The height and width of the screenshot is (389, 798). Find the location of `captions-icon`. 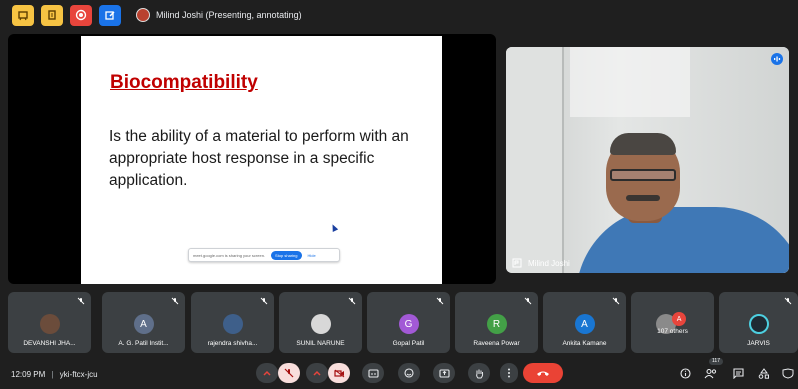

captions-icon is located at coordinates (373, 373).